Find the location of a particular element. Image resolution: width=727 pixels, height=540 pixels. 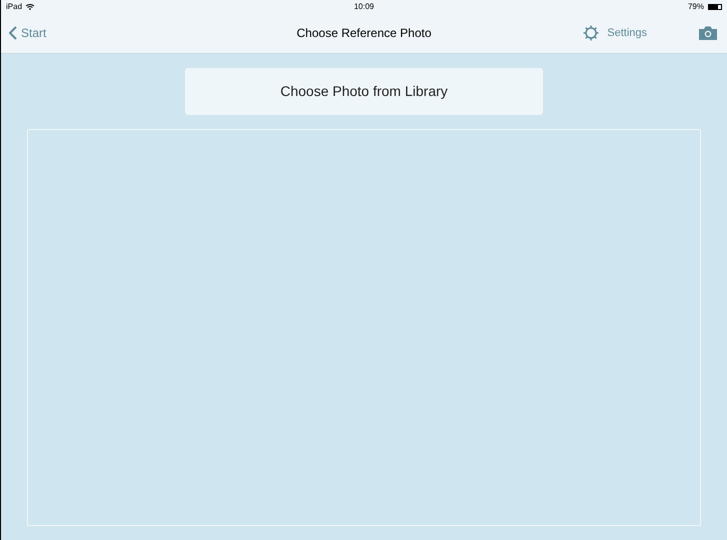

device-label: iPad is located at coordinates (14, 6).